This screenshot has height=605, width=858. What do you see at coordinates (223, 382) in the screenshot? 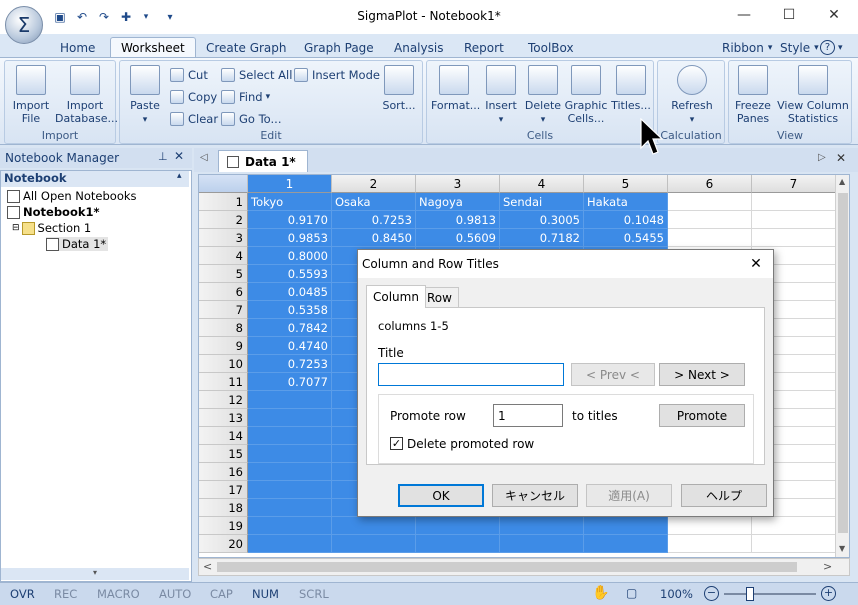
I see `row-header: 11` at bounding box center [223, 382].